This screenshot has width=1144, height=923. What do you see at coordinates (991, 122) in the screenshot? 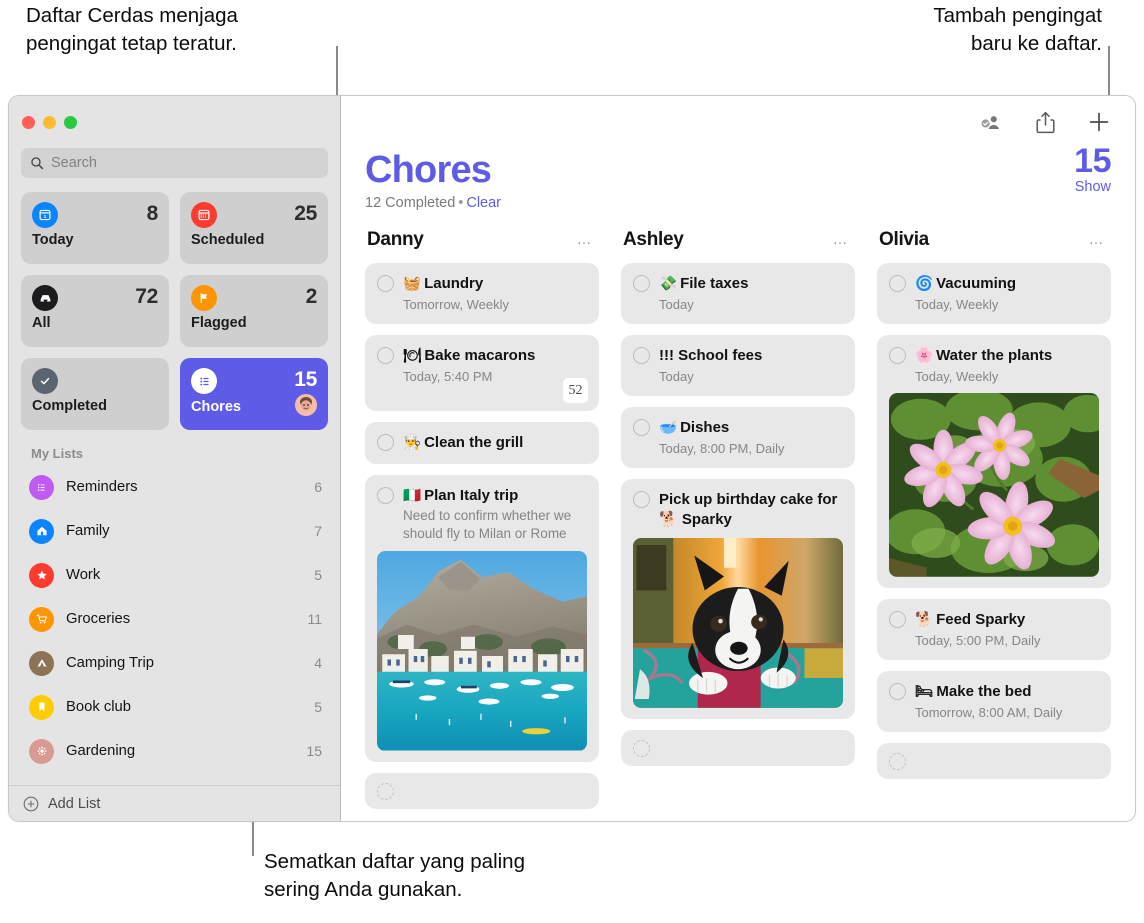
I see `share-people-icon` at bounding box center [991, 122].